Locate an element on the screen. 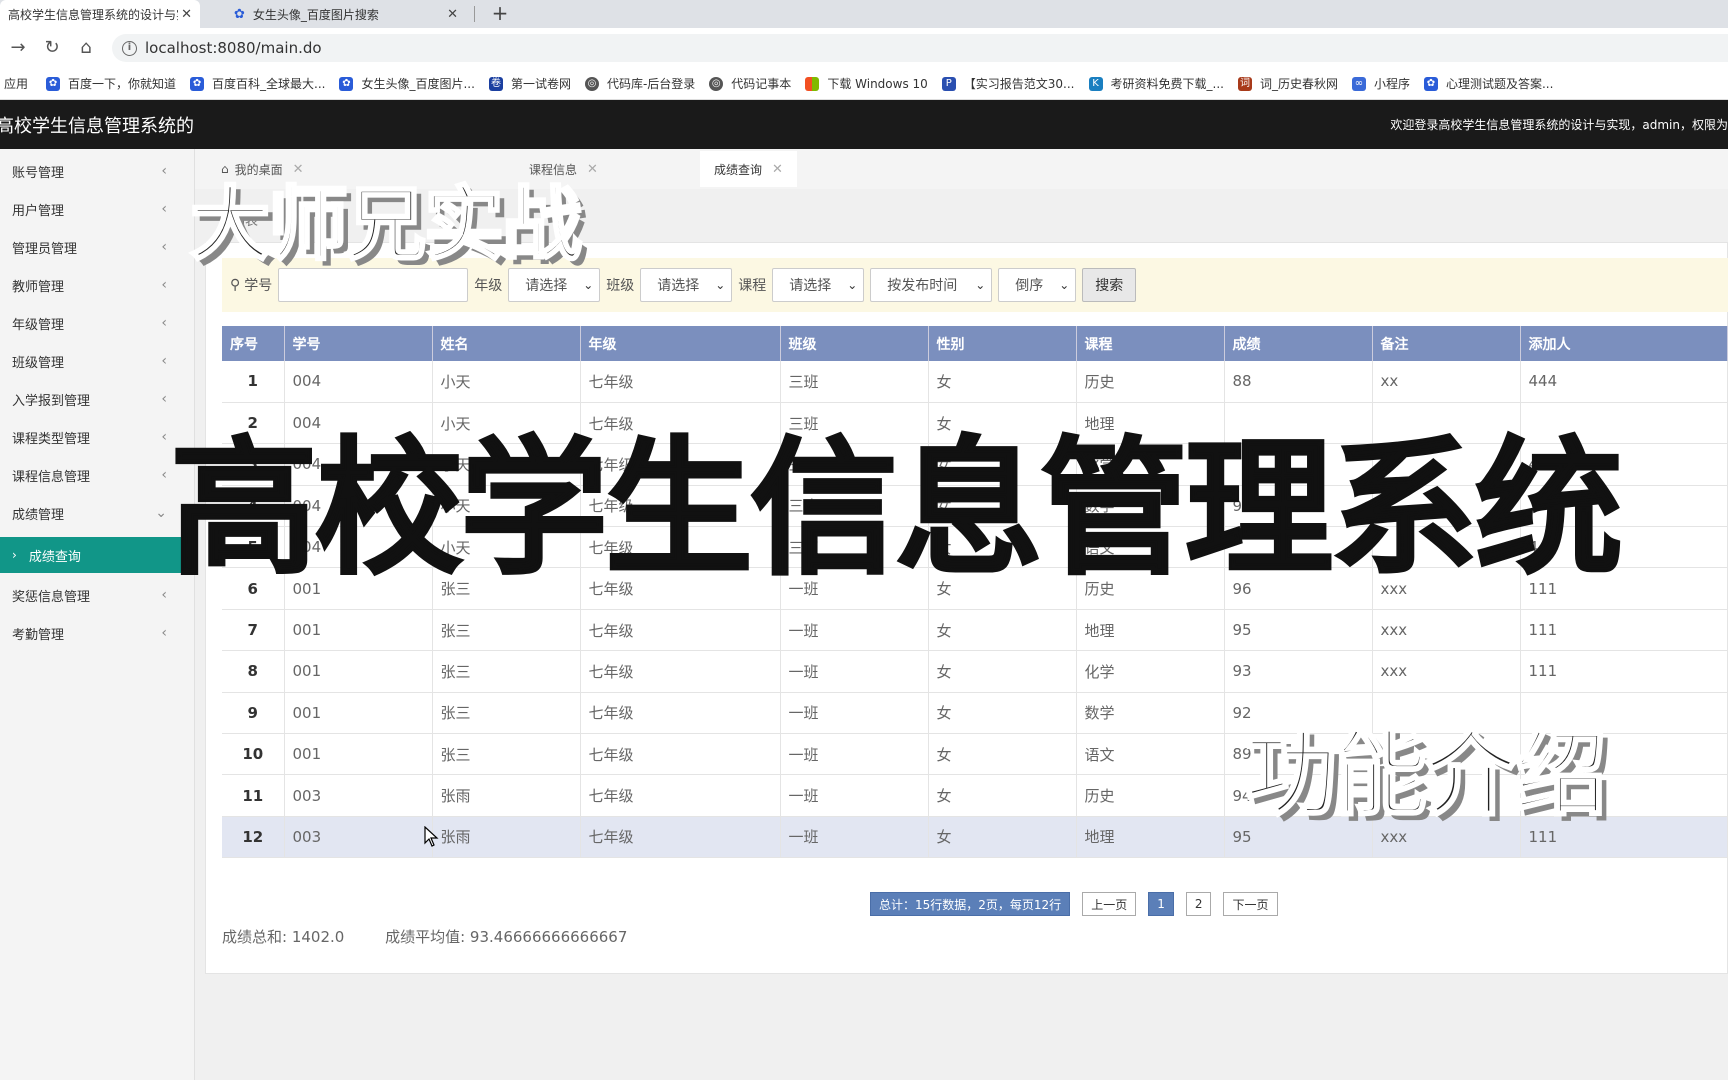  page-button-2: 2 is located at coordinates (1198, 904).